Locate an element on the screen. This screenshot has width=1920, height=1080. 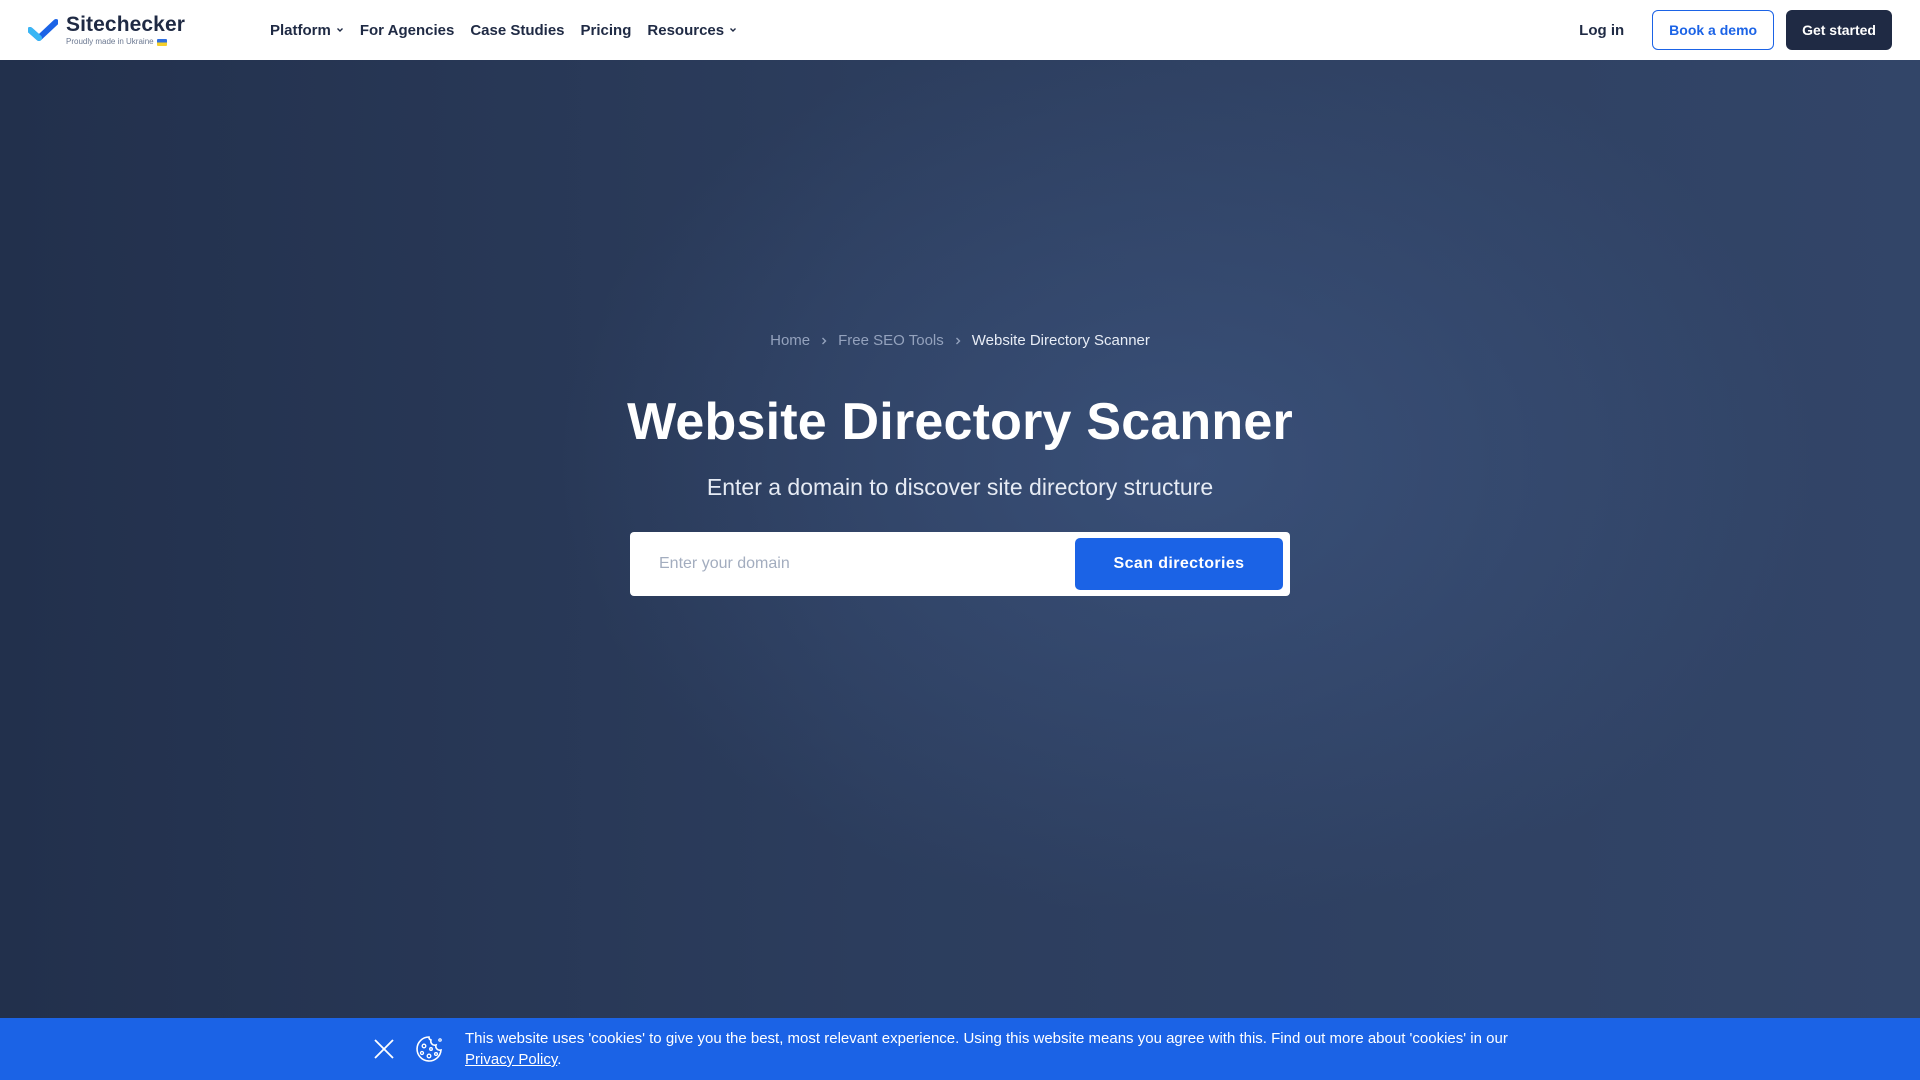
logo-text: Sitechecker Proudly made in Ukraine is located at coordinates (125, 30).